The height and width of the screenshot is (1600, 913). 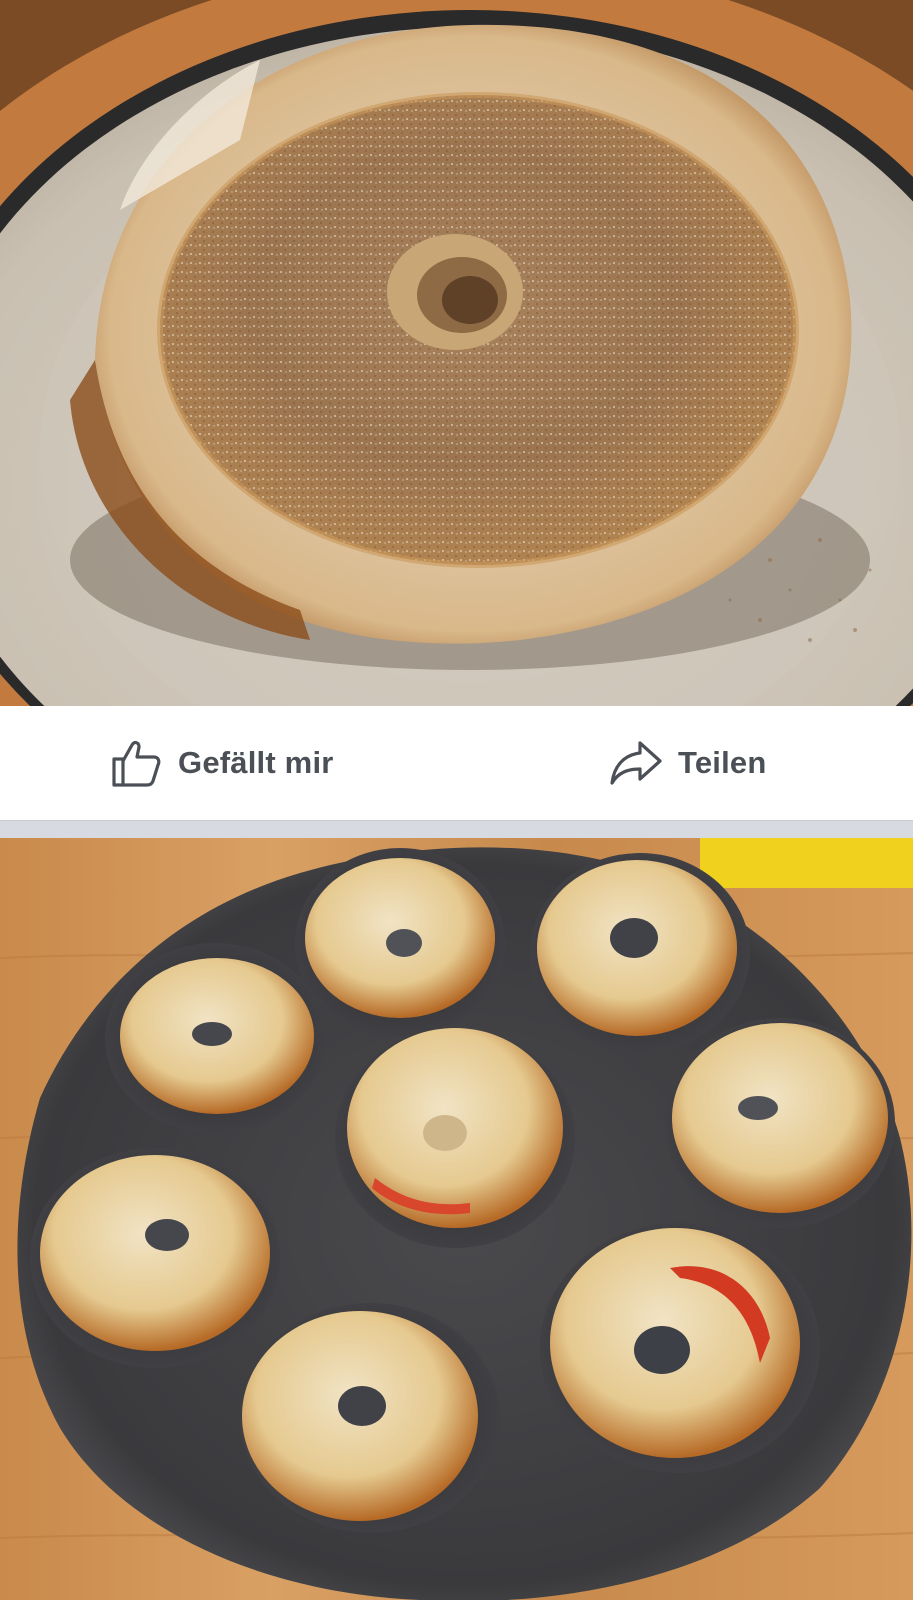 What do you see at coordinates (636, 763) in the screenshot?
I see `share-arrow-icon` at bounding box center [636, 763].